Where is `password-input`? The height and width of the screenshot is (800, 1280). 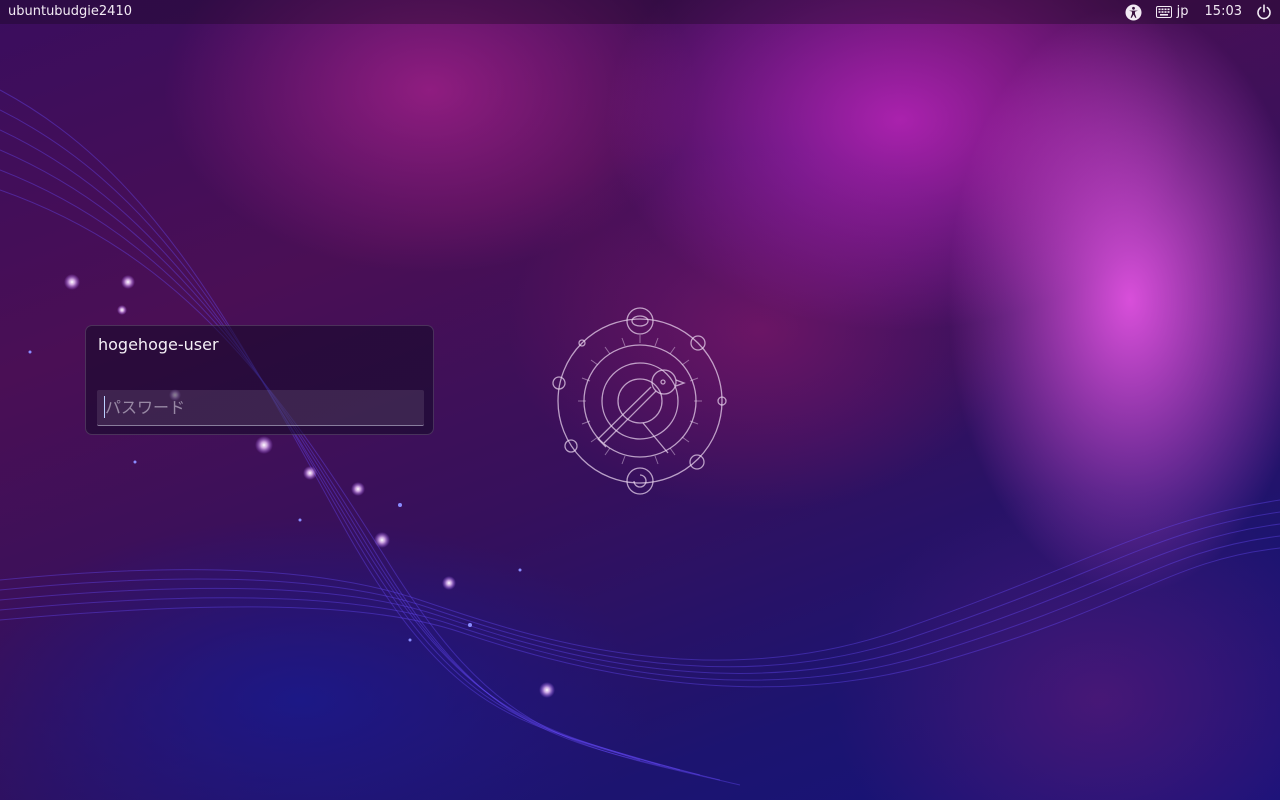
password-input is located at coordinates (260, 408).